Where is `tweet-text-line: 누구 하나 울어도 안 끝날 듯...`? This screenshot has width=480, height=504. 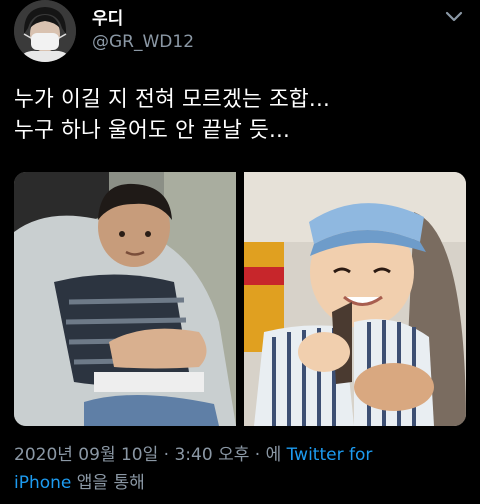
tweet-text-line: 누구 하나 울어도 안 끝날 듯... is located at coordinates (152, 130).